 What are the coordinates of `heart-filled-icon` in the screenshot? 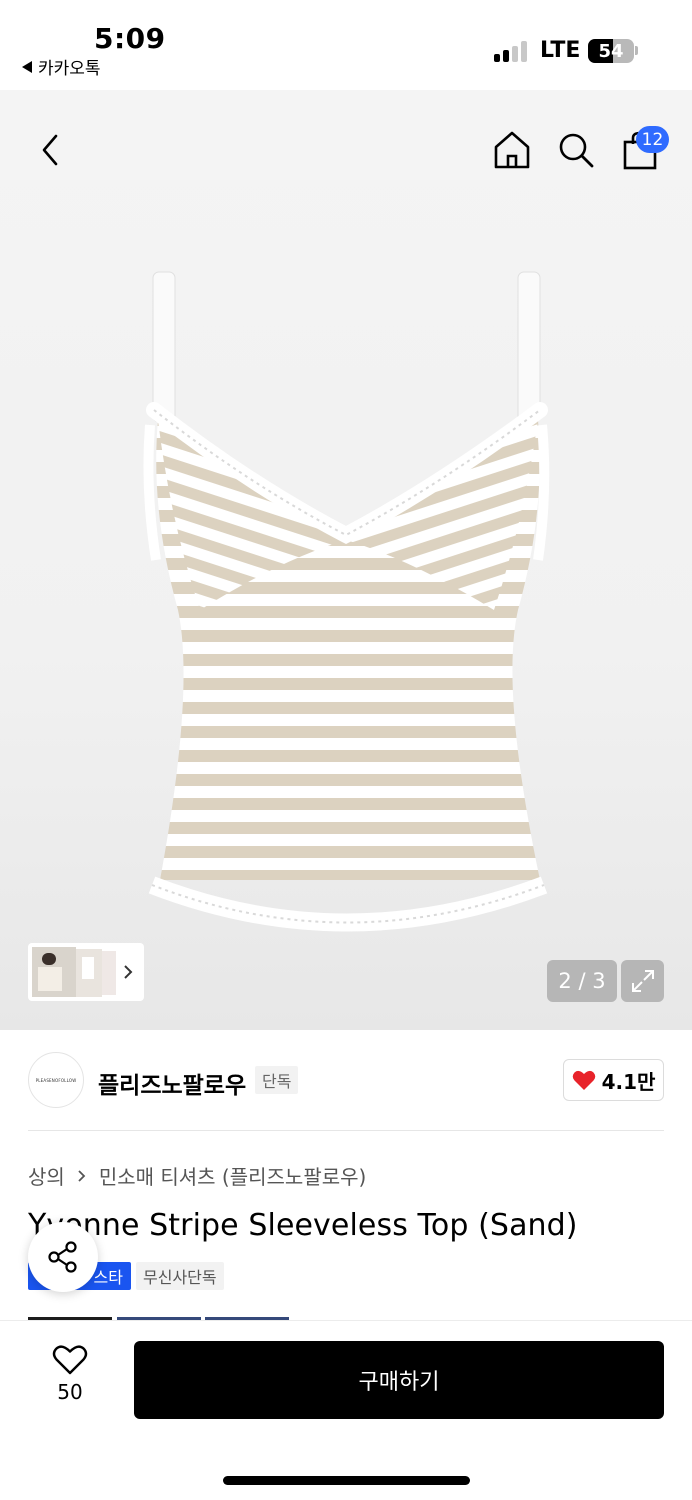 It's located at (583, 1080).